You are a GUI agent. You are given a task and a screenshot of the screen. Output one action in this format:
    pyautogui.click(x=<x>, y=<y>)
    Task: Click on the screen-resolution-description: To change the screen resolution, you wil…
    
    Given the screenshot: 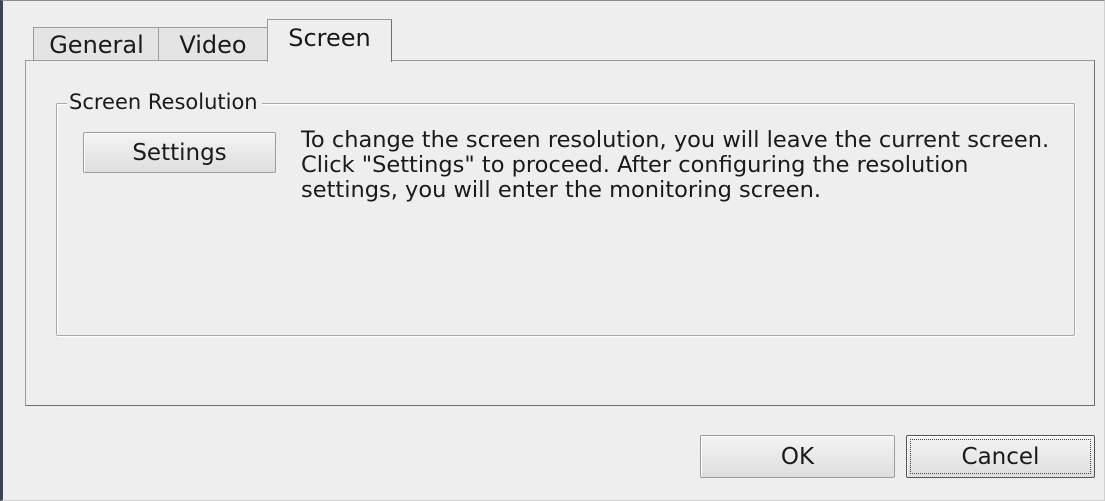 What is the action you would take?
    pyautogui.click(x=675, y=165)
    